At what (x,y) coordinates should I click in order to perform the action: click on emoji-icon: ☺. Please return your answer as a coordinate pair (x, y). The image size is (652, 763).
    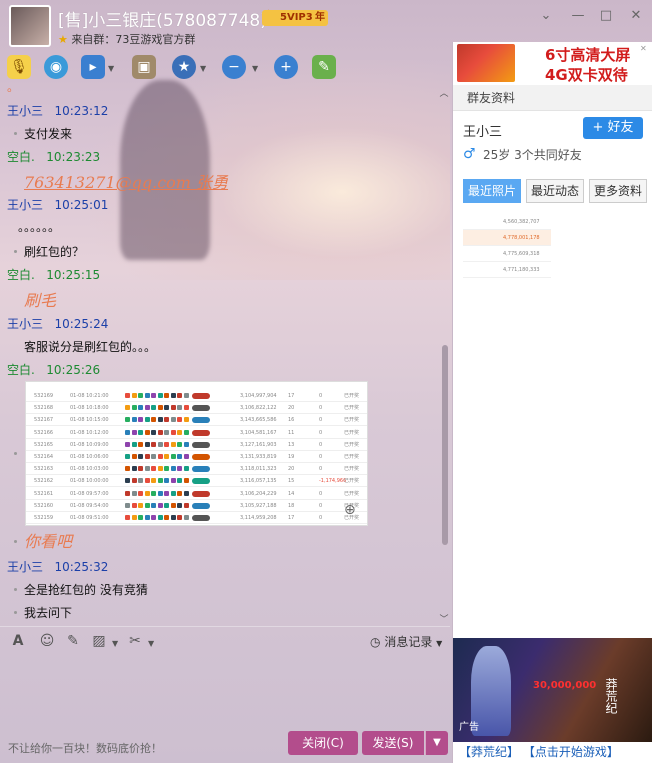
    Looking at the image, I should click on (47, 641).